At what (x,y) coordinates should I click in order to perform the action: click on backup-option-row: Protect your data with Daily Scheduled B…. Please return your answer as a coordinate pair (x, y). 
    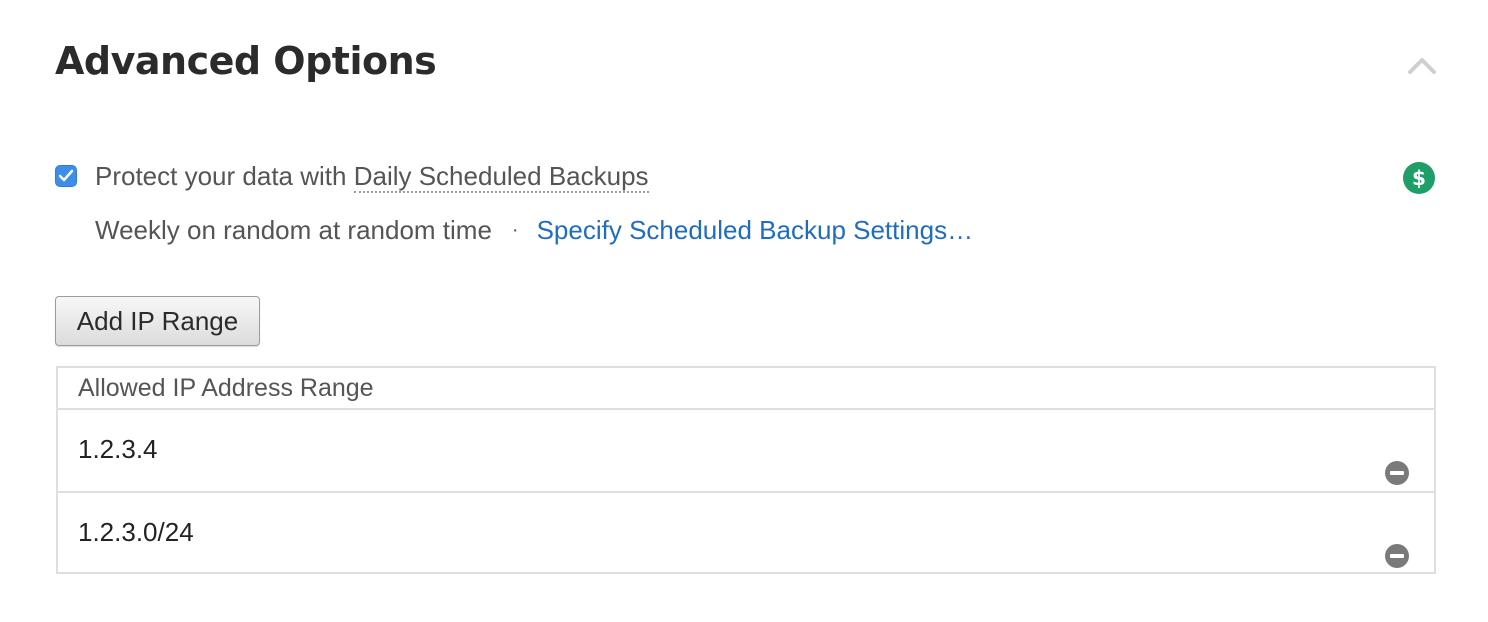
    Looking at the image, I should click on (352, 176).